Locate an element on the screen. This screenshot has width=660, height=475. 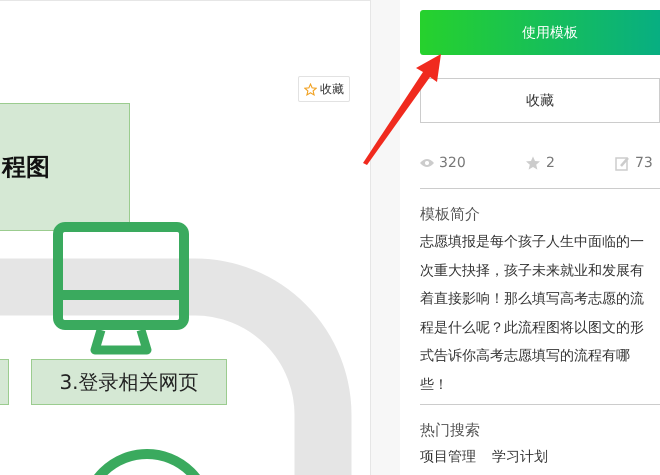
step-label: 3.登录相关网页 is located at coordinates (129, 382).